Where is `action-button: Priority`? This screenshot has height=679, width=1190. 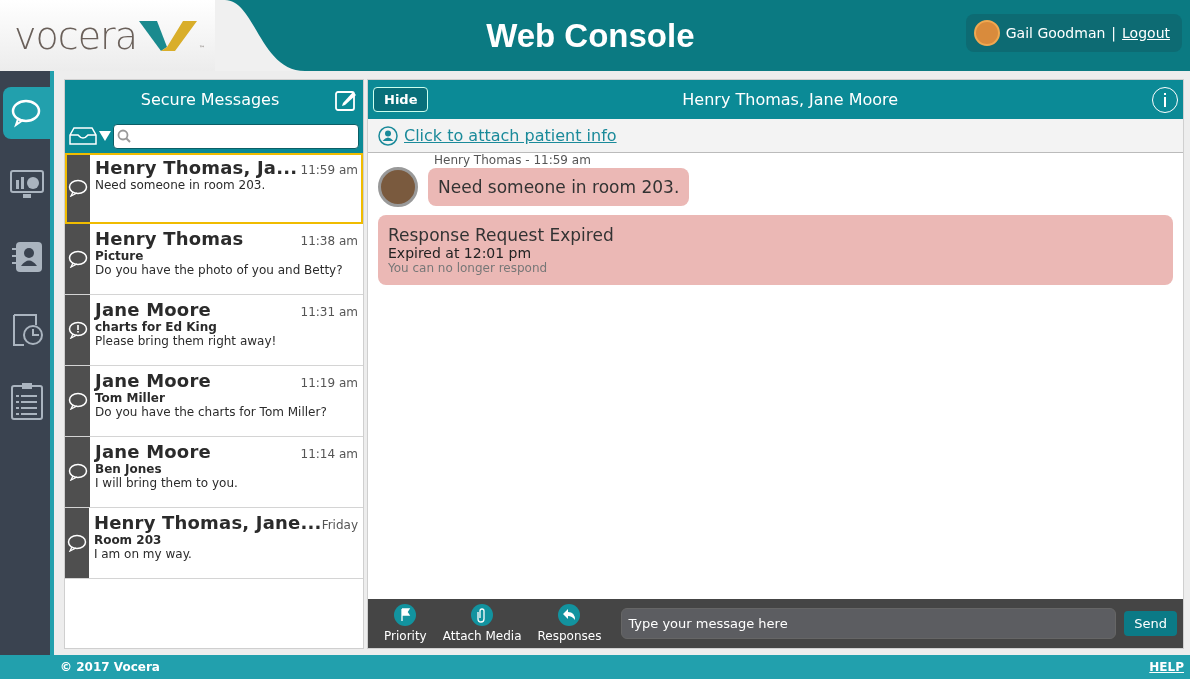
action-button: Priority is located at coordinates (405, 623).